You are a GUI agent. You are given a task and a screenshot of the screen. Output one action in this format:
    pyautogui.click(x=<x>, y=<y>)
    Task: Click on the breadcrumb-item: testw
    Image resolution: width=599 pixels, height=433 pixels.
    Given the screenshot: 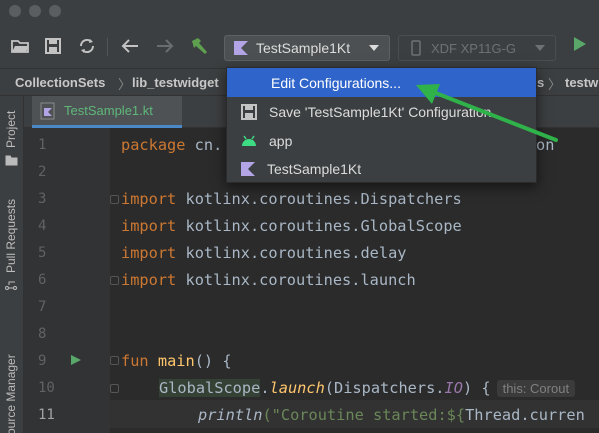 What is the action you would take?
    pyautogui.click(x=581, y=82)
    